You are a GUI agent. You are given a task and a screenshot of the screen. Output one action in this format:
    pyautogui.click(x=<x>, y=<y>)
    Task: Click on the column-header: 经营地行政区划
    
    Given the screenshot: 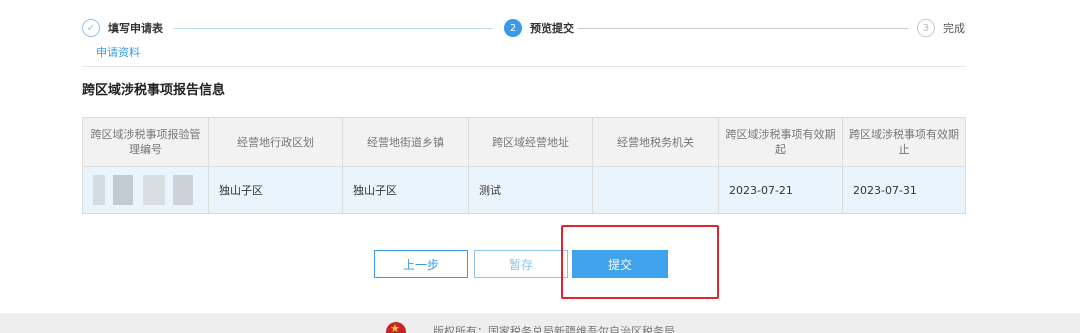 What is the action you would take?
    pyautogui.click(x=275, y=142)
    